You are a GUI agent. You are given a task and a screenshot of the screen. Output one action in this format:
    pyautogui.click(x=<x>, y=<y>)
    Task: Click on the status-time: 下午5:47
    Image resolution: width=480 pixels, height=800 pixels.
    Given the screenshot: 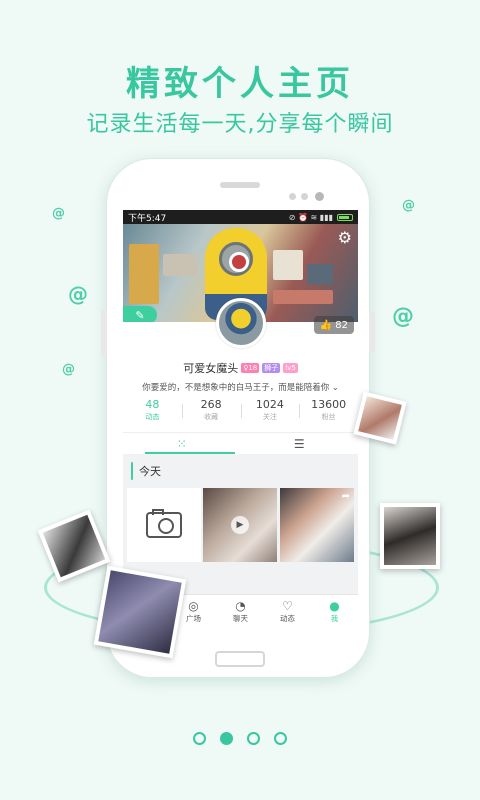 What is the action you would take?
    pyautogui.click(x=147, y=218)
    